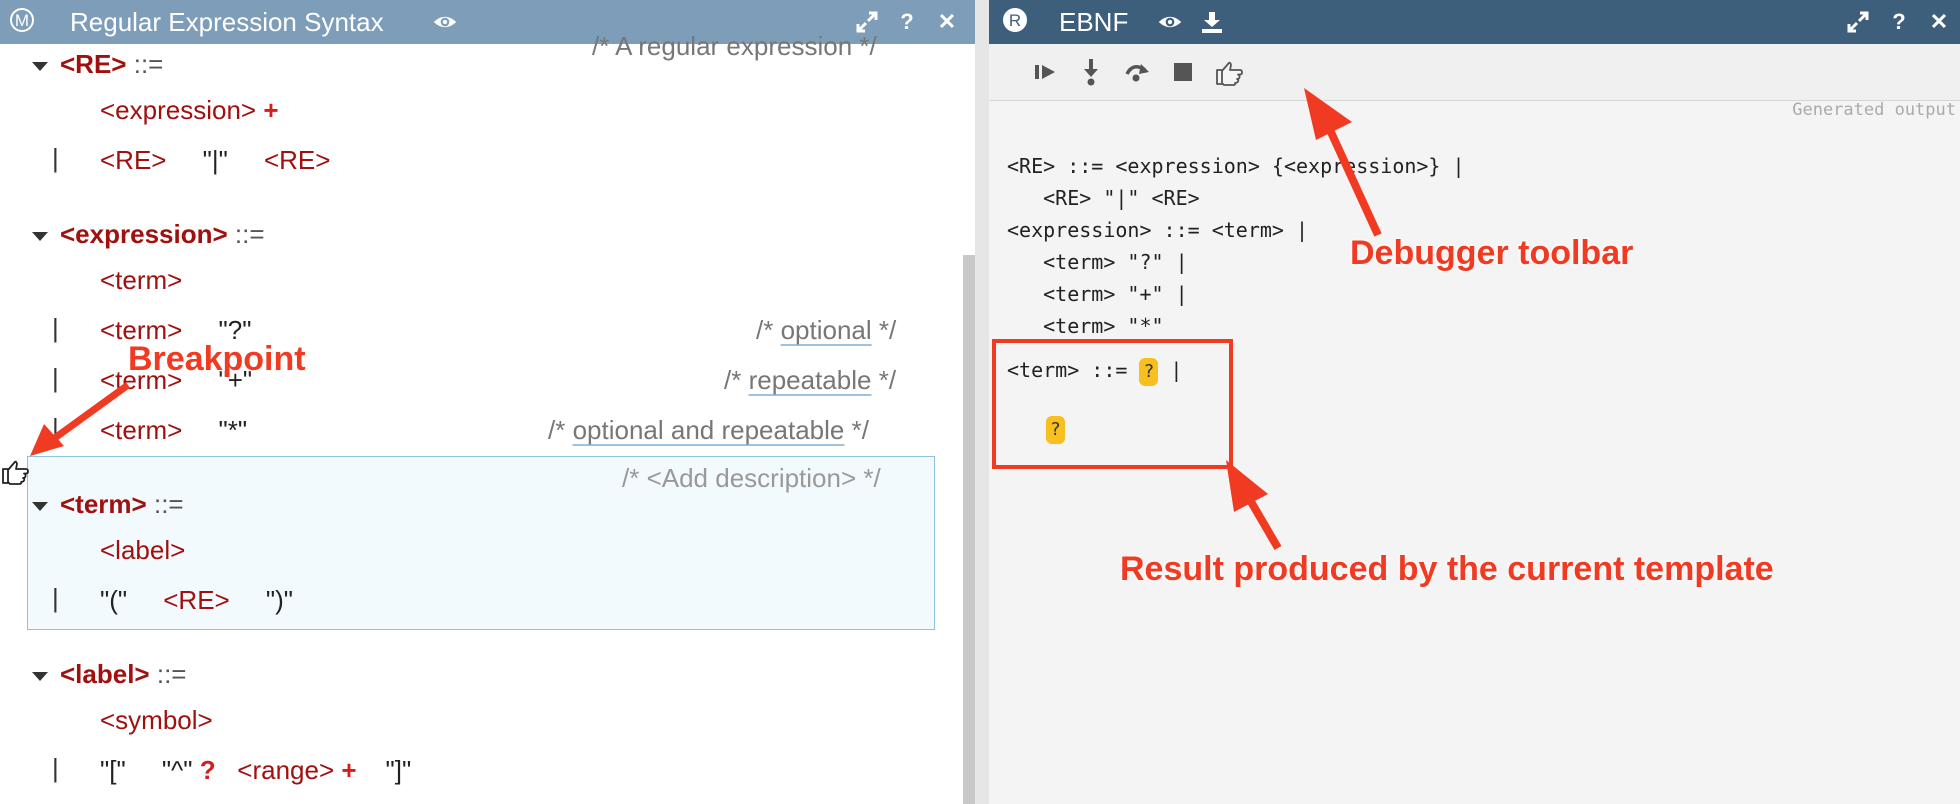 The height and width of the screenshot is (804, 1960). I want to click on report-badge: R, so click(1015, 20).